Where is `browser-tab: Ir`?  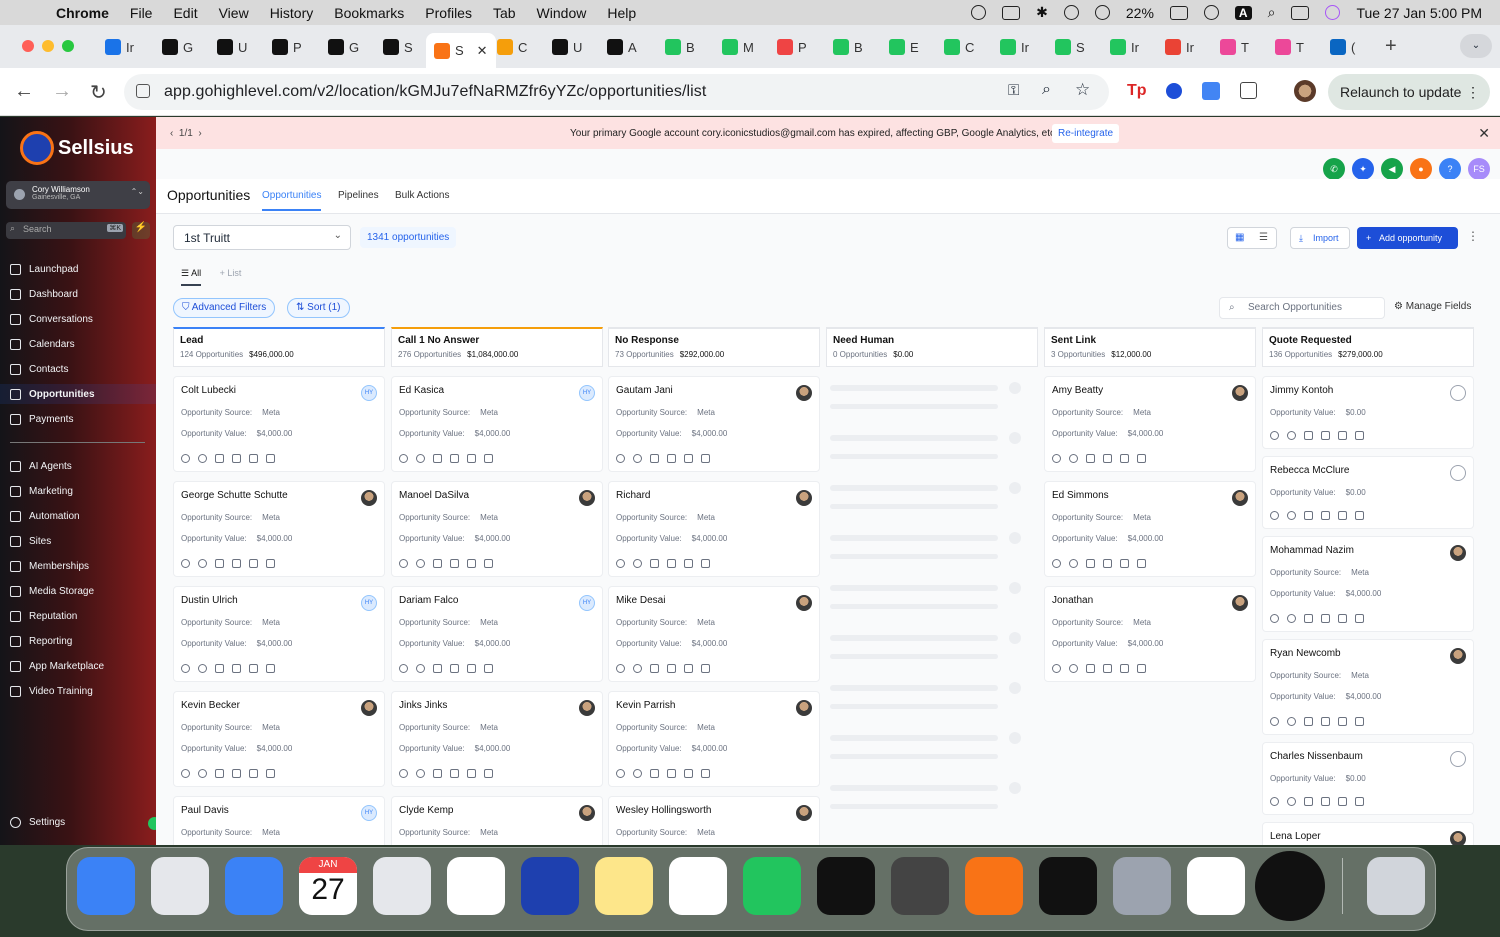 browser-tab: Ir is located at coordinates (1014, 47).